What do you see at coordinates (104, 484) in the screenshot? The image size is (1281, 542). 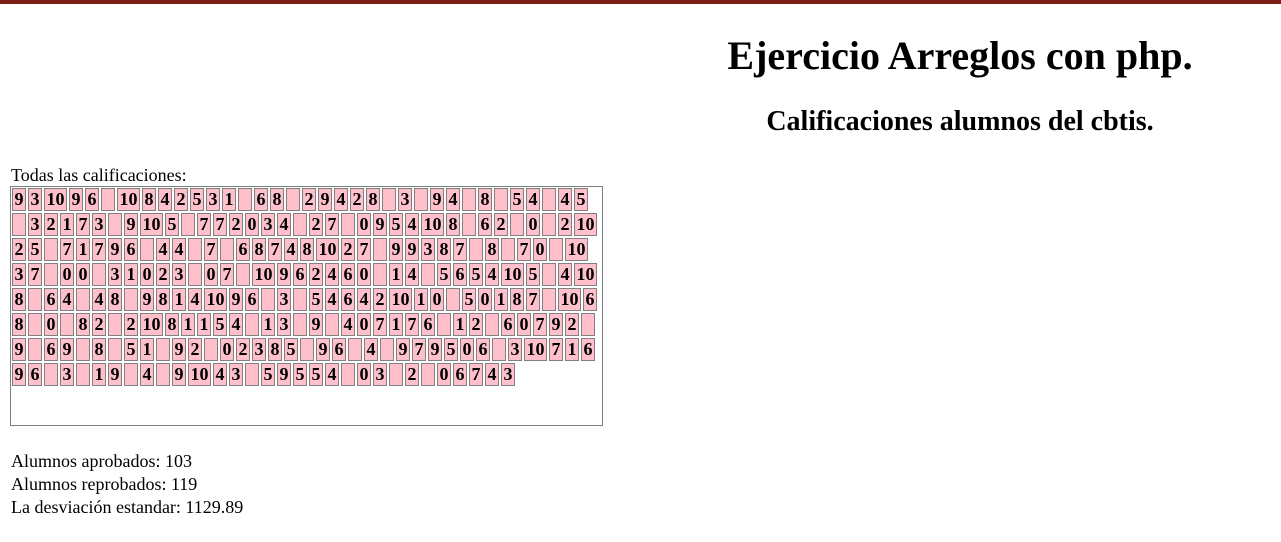 I see `failed-count: Alumnos reprobados: 119` at bounding box center [104, 484].